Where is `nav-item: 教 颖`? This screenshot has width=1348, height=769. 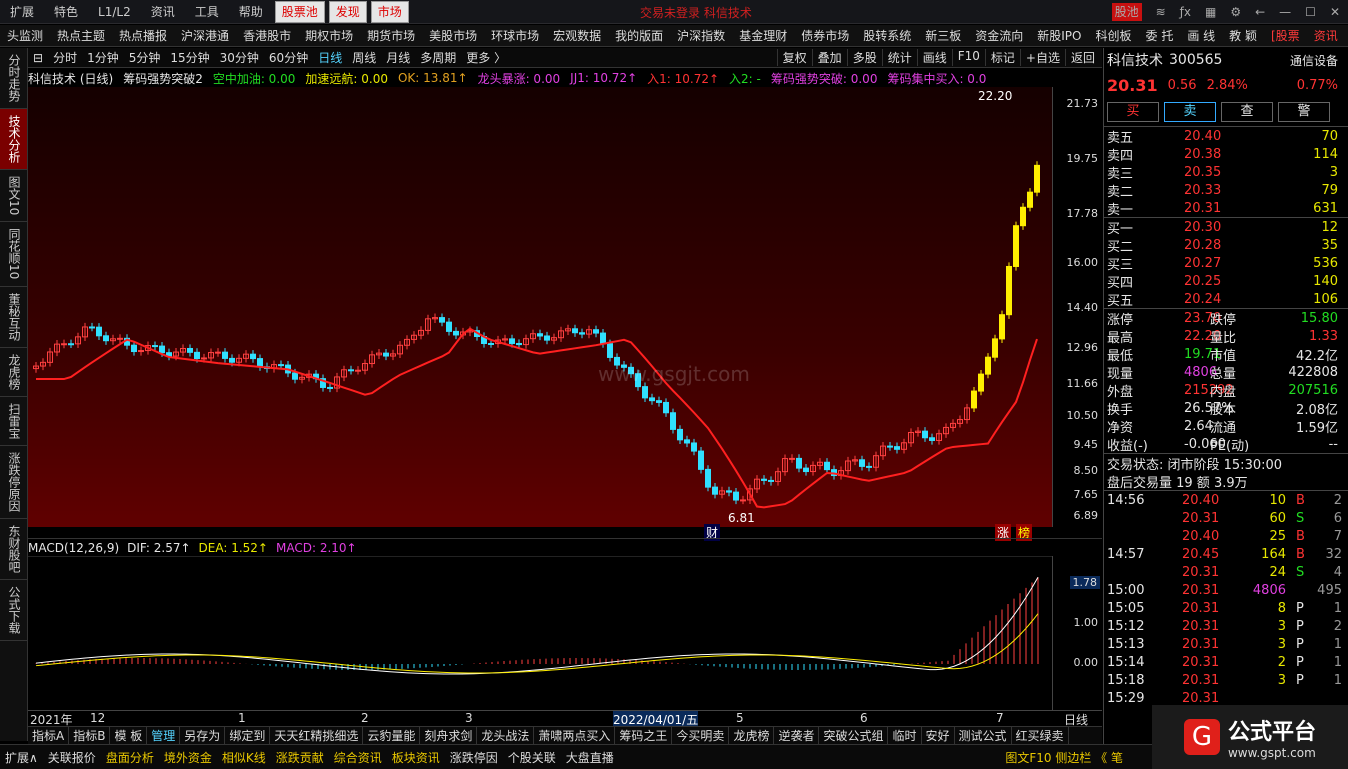 nav-item: 教 颖 is located at coordinates (1243, 35).